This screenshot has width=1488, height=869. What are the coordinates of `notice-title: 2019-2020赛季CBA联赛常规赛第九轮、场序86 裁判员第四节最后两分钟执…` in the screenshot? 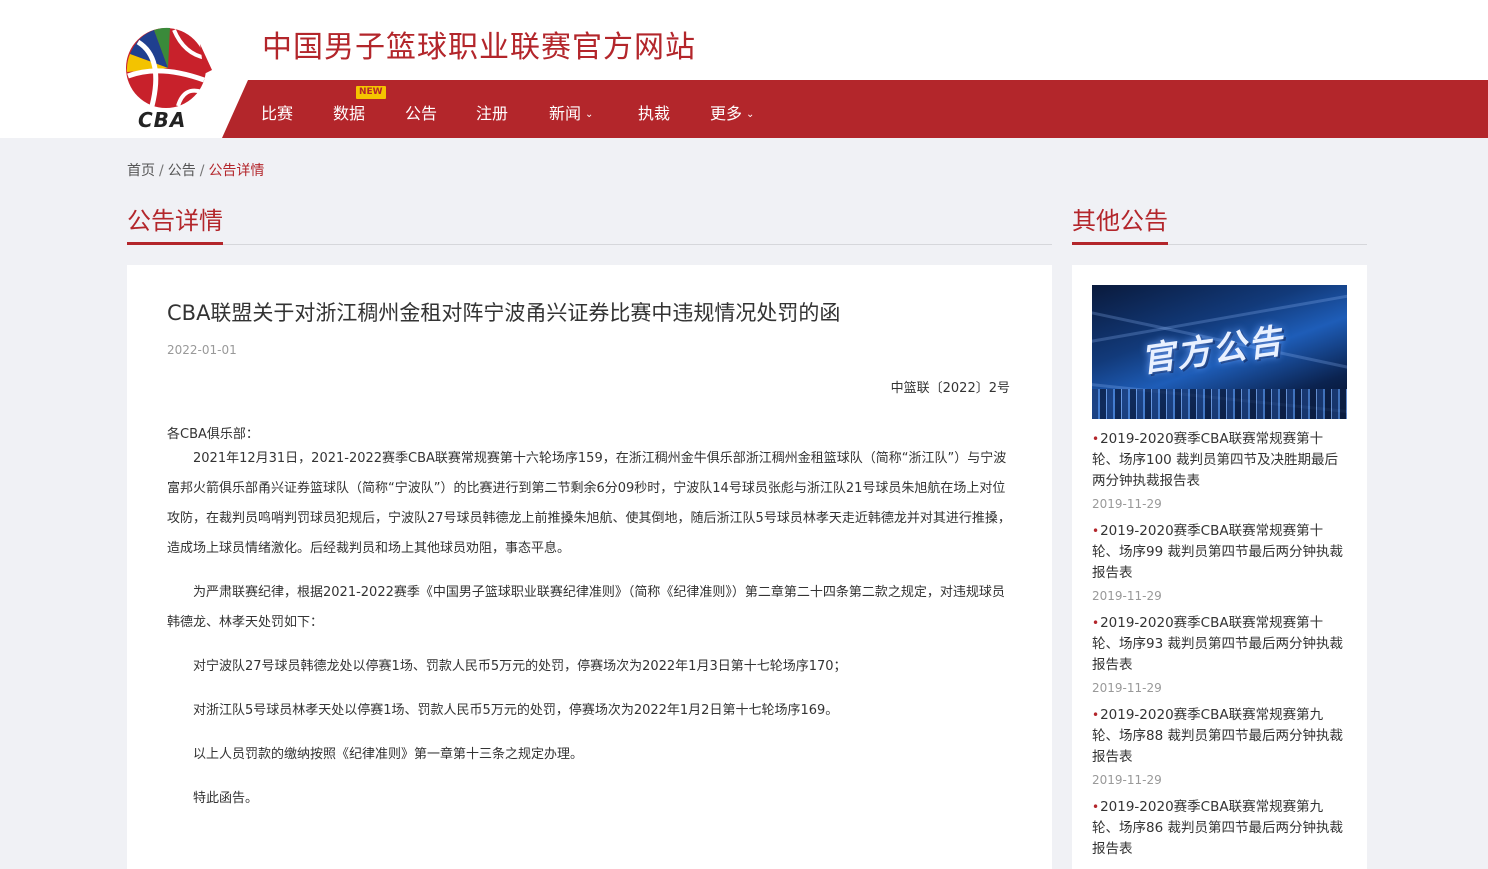 It's located at (1217, 828).